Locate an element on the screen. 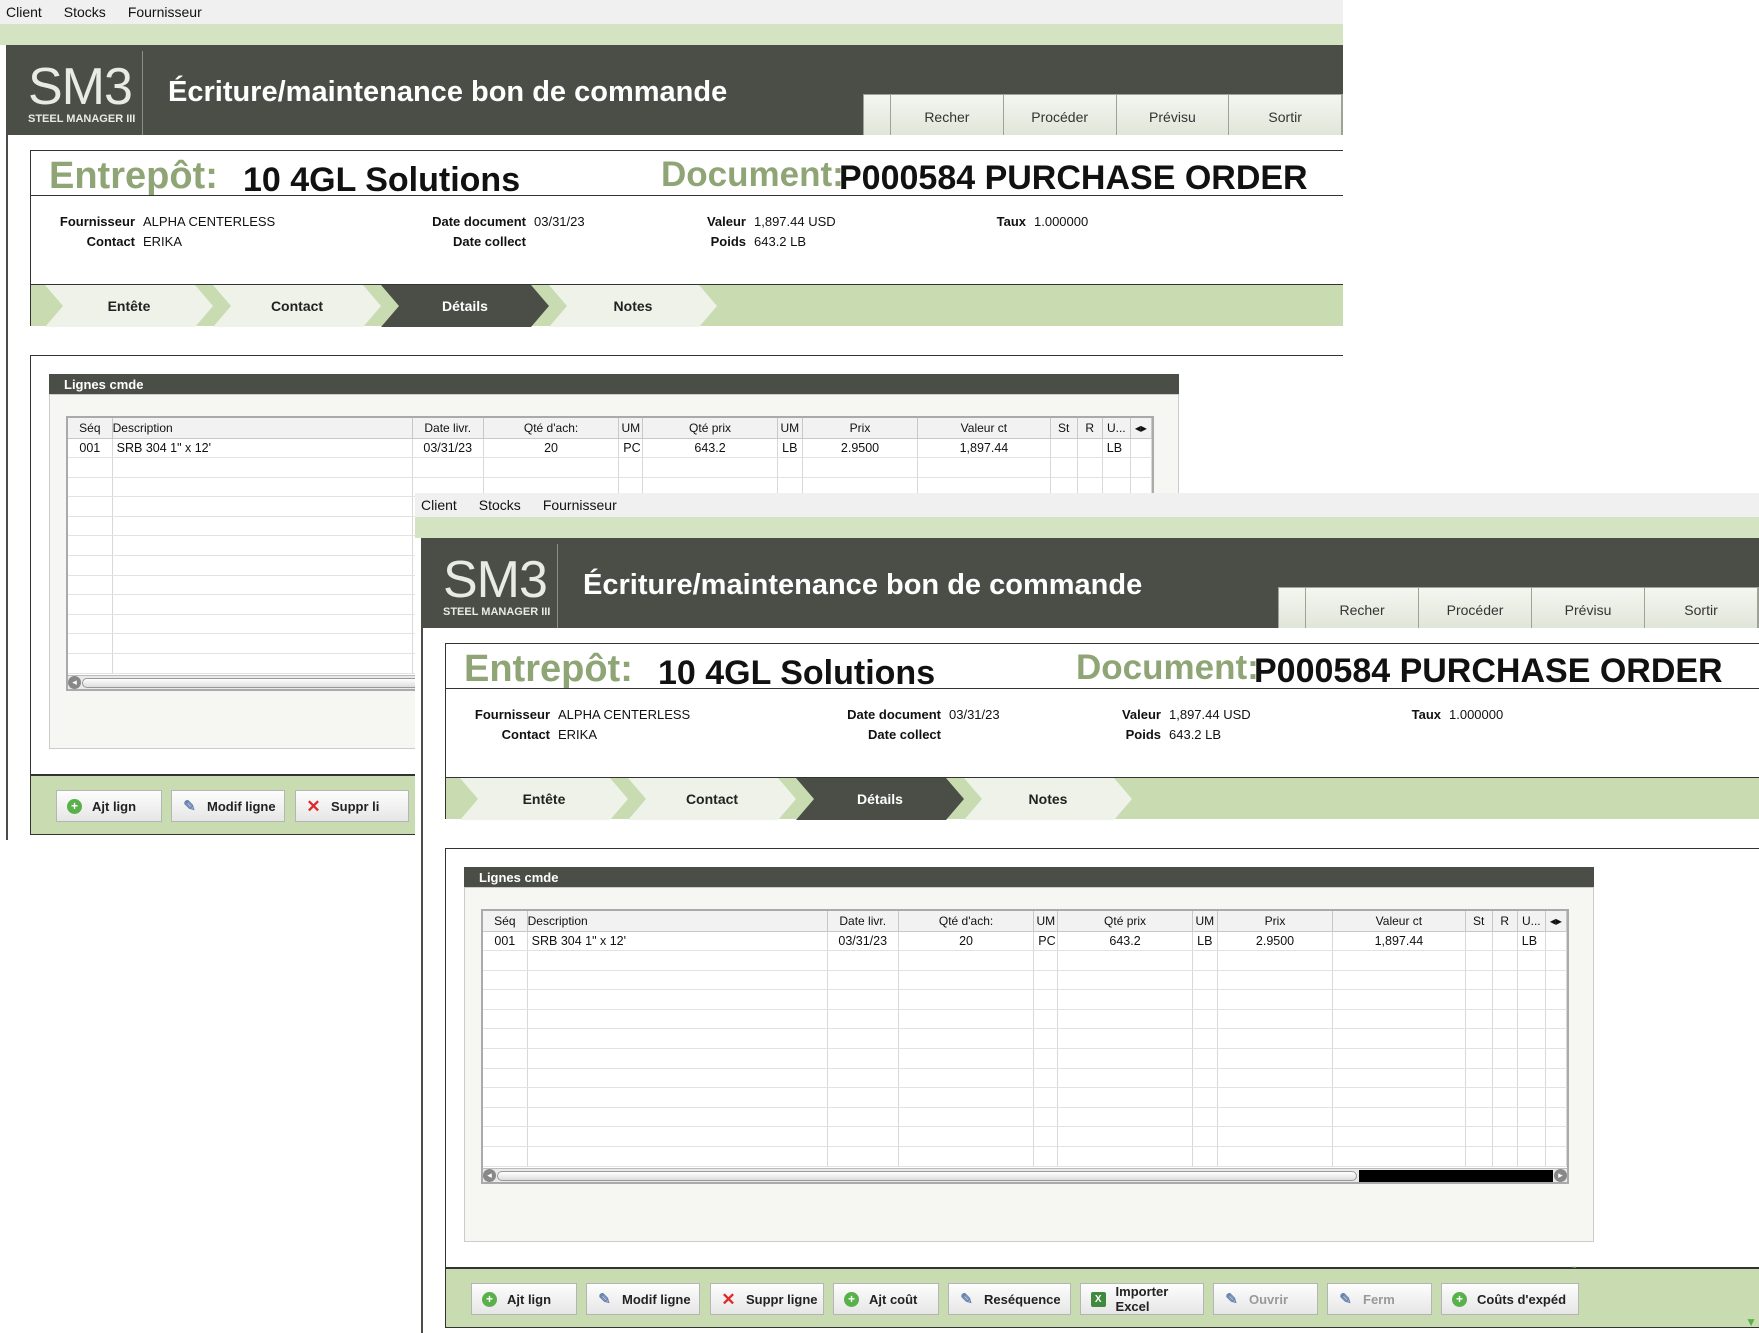 Image resolution: width=1759 pixels, height=1333 pixels. add-cost-button: + Ajt coût is located at coordinates (886, 1299).